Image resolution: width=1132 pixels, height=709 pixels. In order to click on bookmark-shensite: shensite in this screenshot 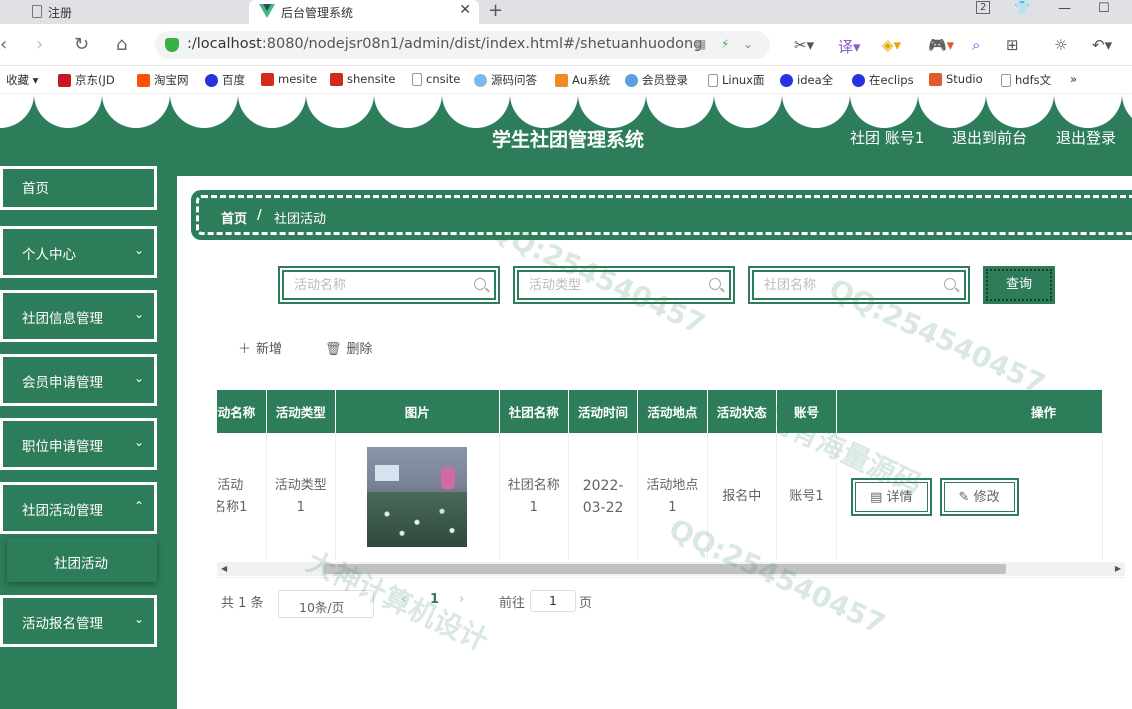, I will do `click(362, 79)`.